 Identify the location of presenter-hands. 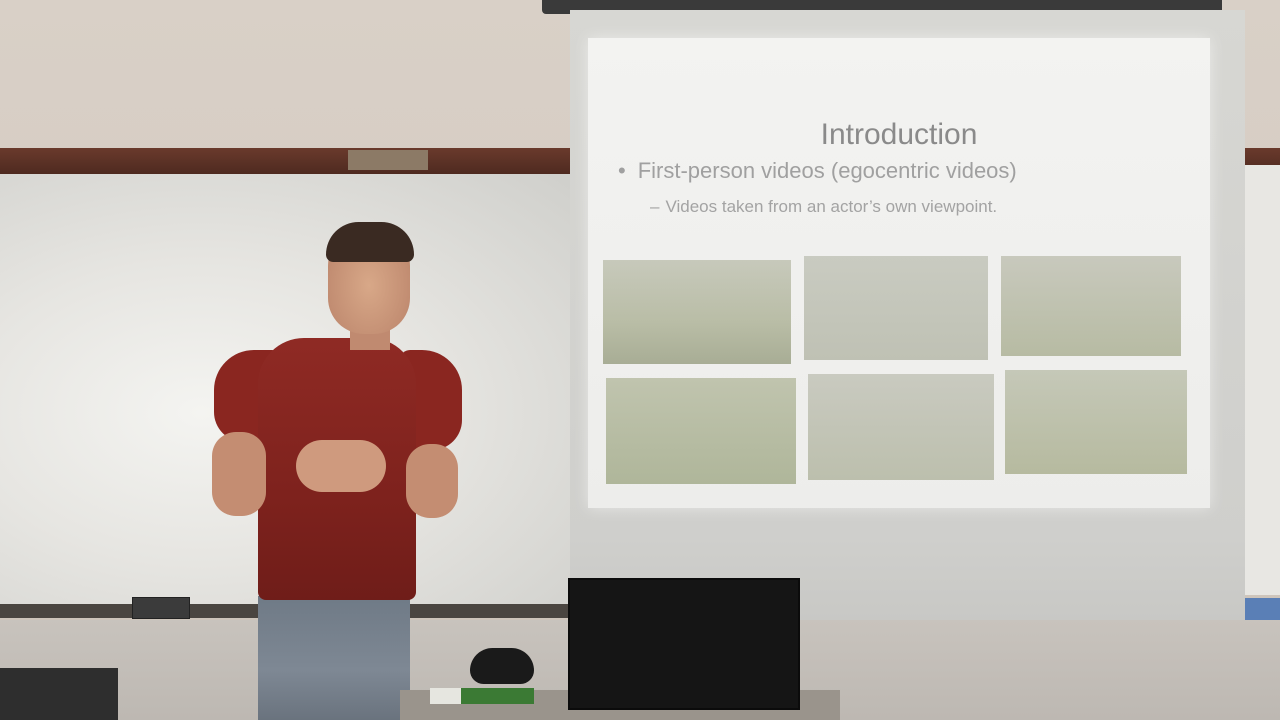
(341, 466).